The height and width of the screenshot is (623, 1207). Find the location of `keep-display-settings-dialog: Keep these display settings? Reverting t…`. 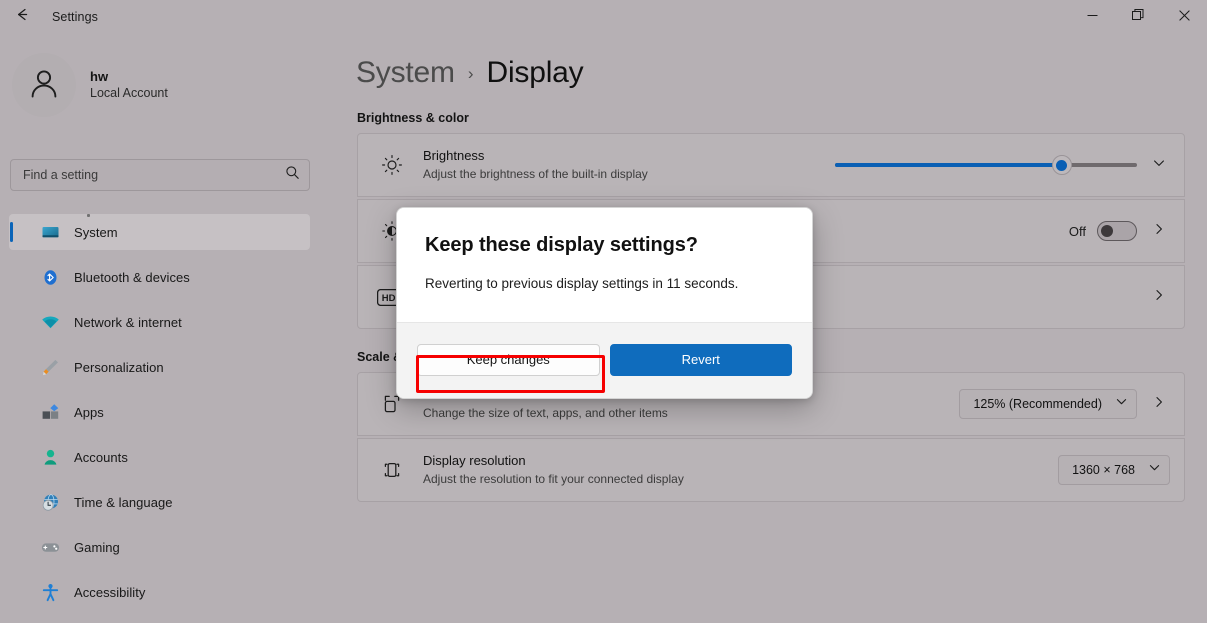

keep-display-settings-dialog: Keep these display settings? Reverting t… is located at coordinates (604, 303).